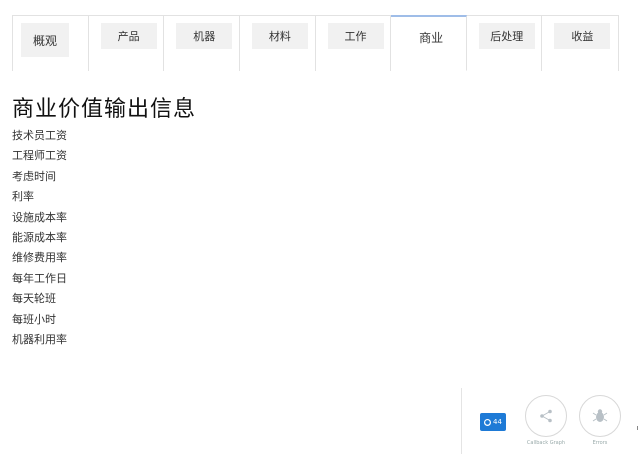 The image size is (641, 458). What do you see at coordinates (39, 278) in the screenshot?
I see `field-working-days-per-year: 每年工作日` at bounding box center [39, 278].